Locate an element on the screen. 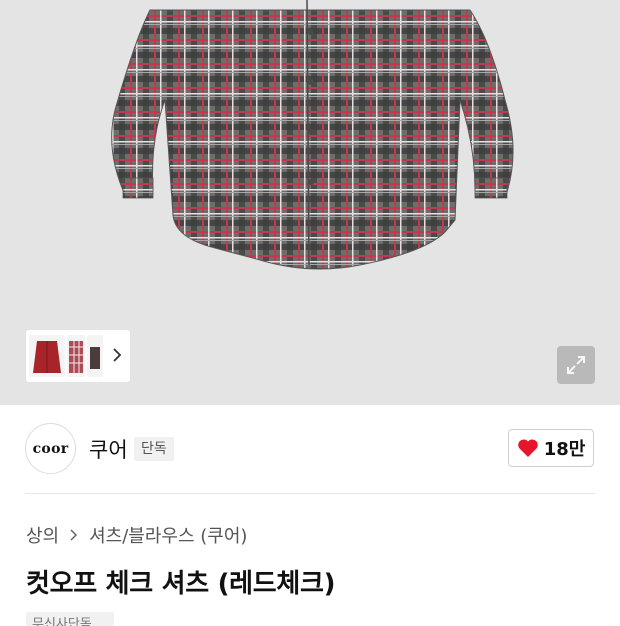 The width and height of the screenshot is (620, 626). heart-icon is located at coordinates (527, 448).